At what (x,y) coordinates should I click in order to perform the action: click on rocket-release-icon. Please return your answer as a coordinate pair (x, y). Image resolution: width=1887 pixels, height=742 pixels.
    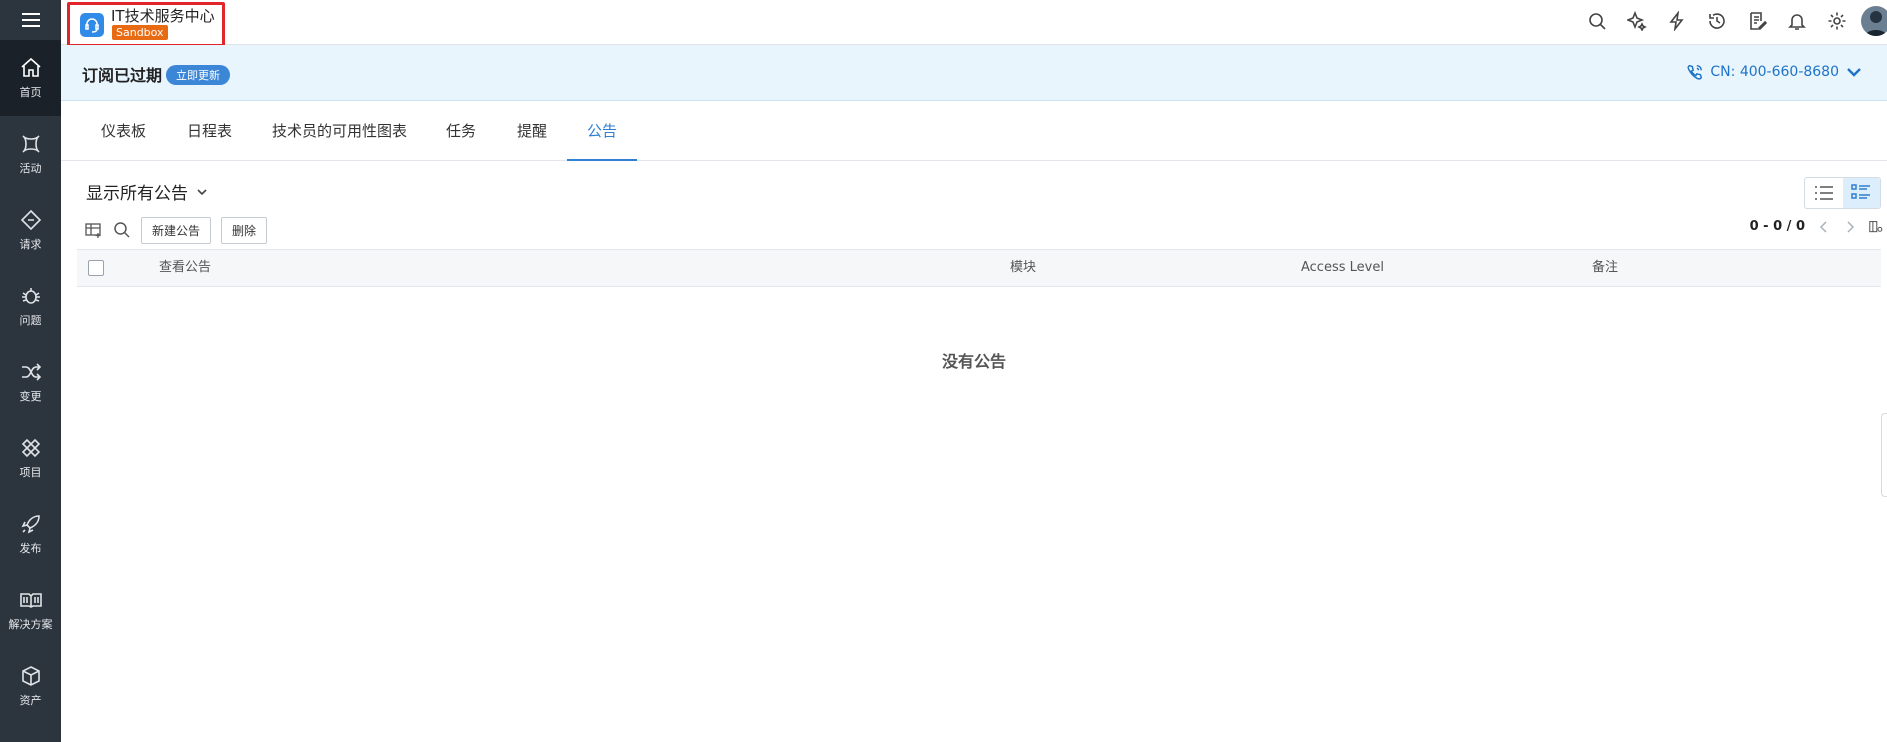
    Looking at the image, I should click on (30, 524).